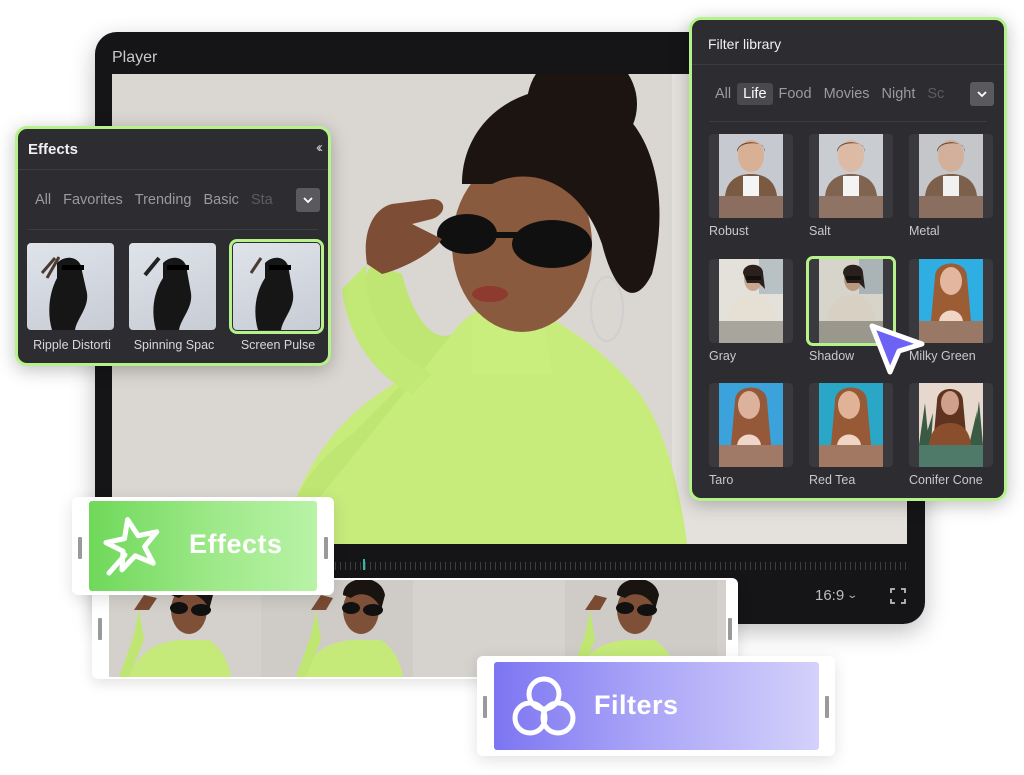 Image resolution: width=1024 pixels, height=775 pixels. Describe the element at coordinates (820, 231) in the screenshot. I see `filter-label: Salt` at that location.